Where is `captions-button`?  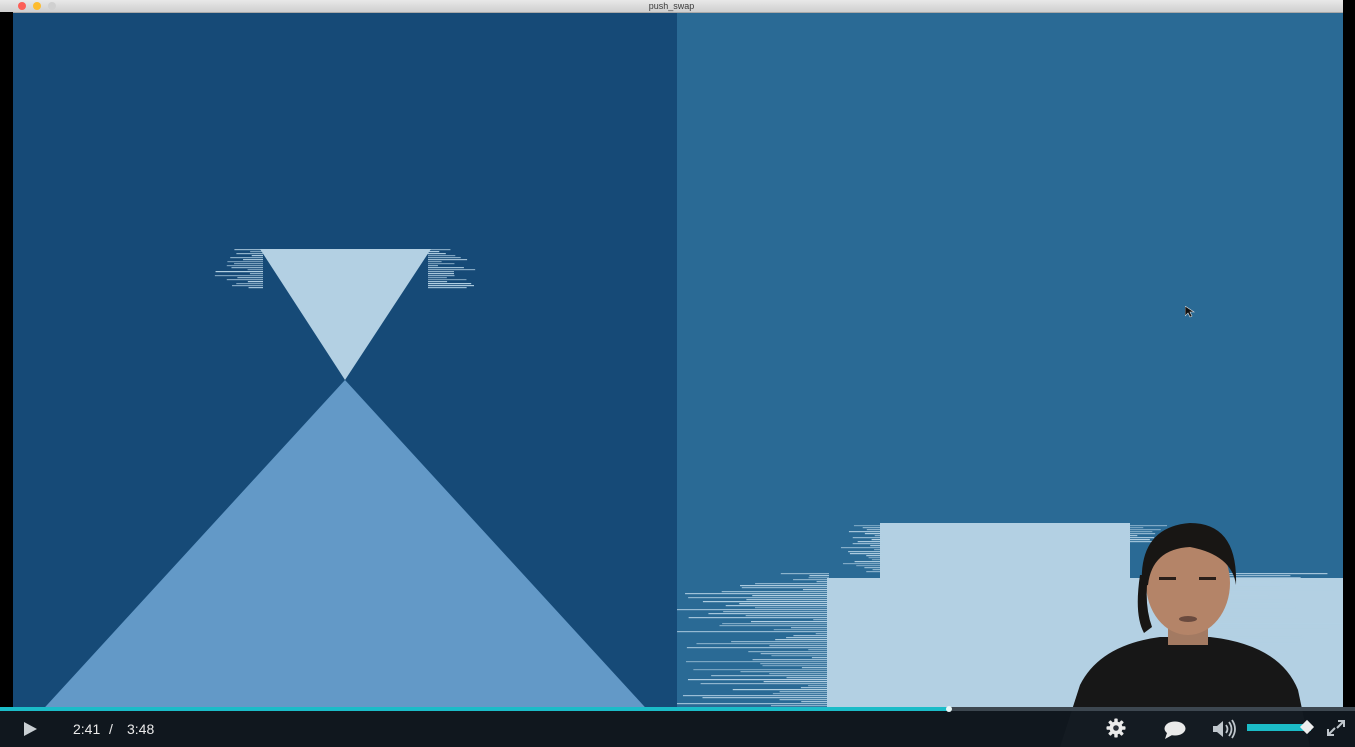 captions-button is located at coordinates (1175, 732).